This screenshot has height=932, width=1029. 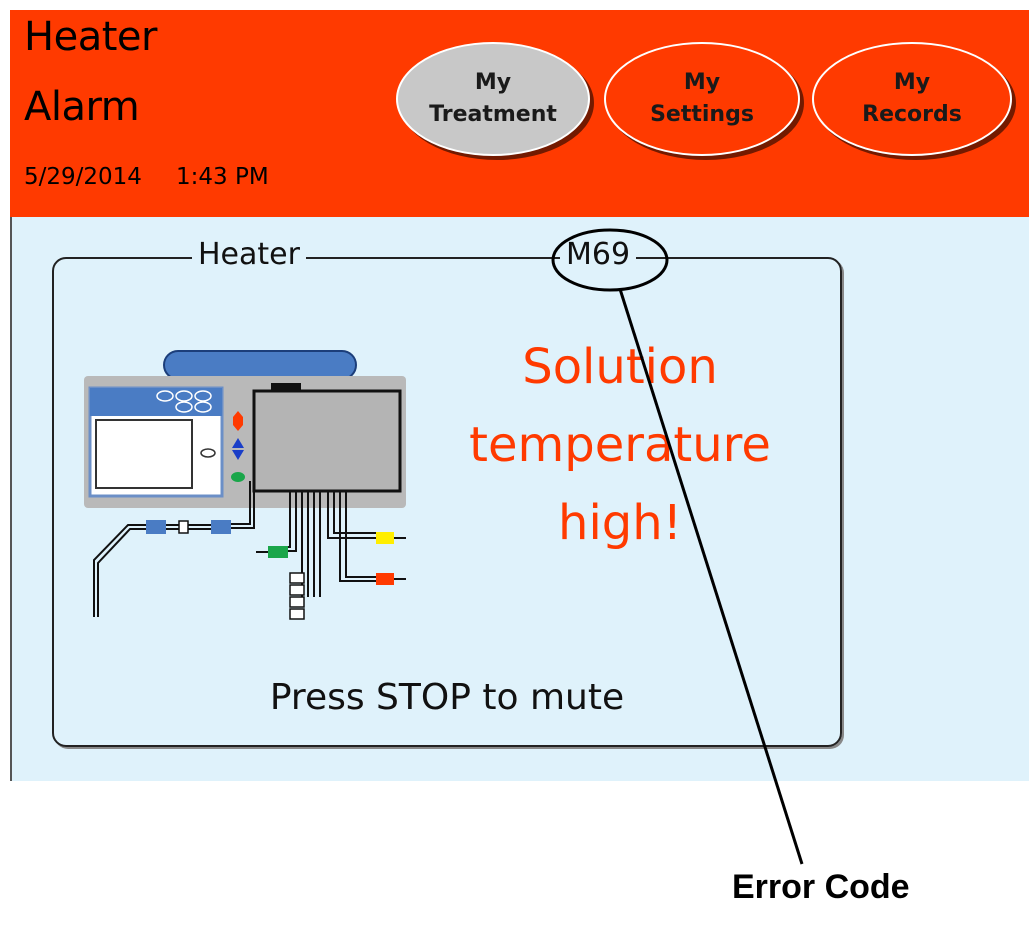 What do you see at coordinates (912, 114) in the screenshot?
I see `my-records-label-line2: Records` at bounding box center [912, 114].